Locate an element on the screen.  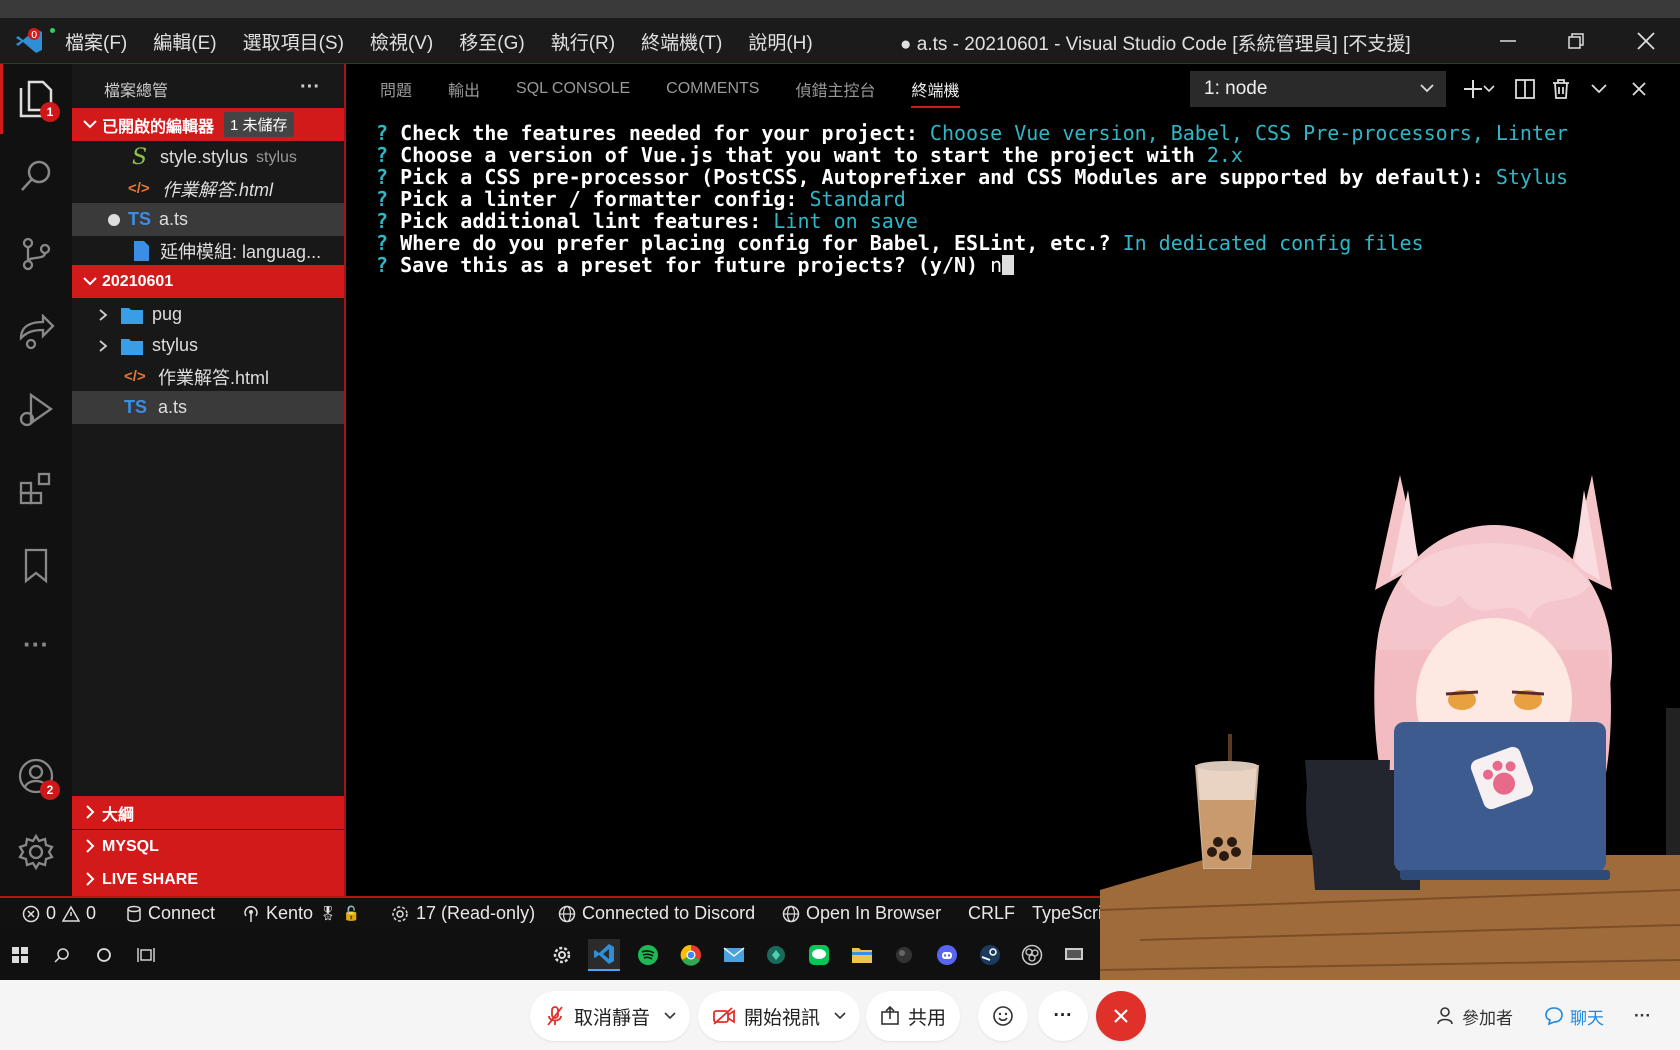
terminal-select: 1: node is located at coordinates (1318, 89).